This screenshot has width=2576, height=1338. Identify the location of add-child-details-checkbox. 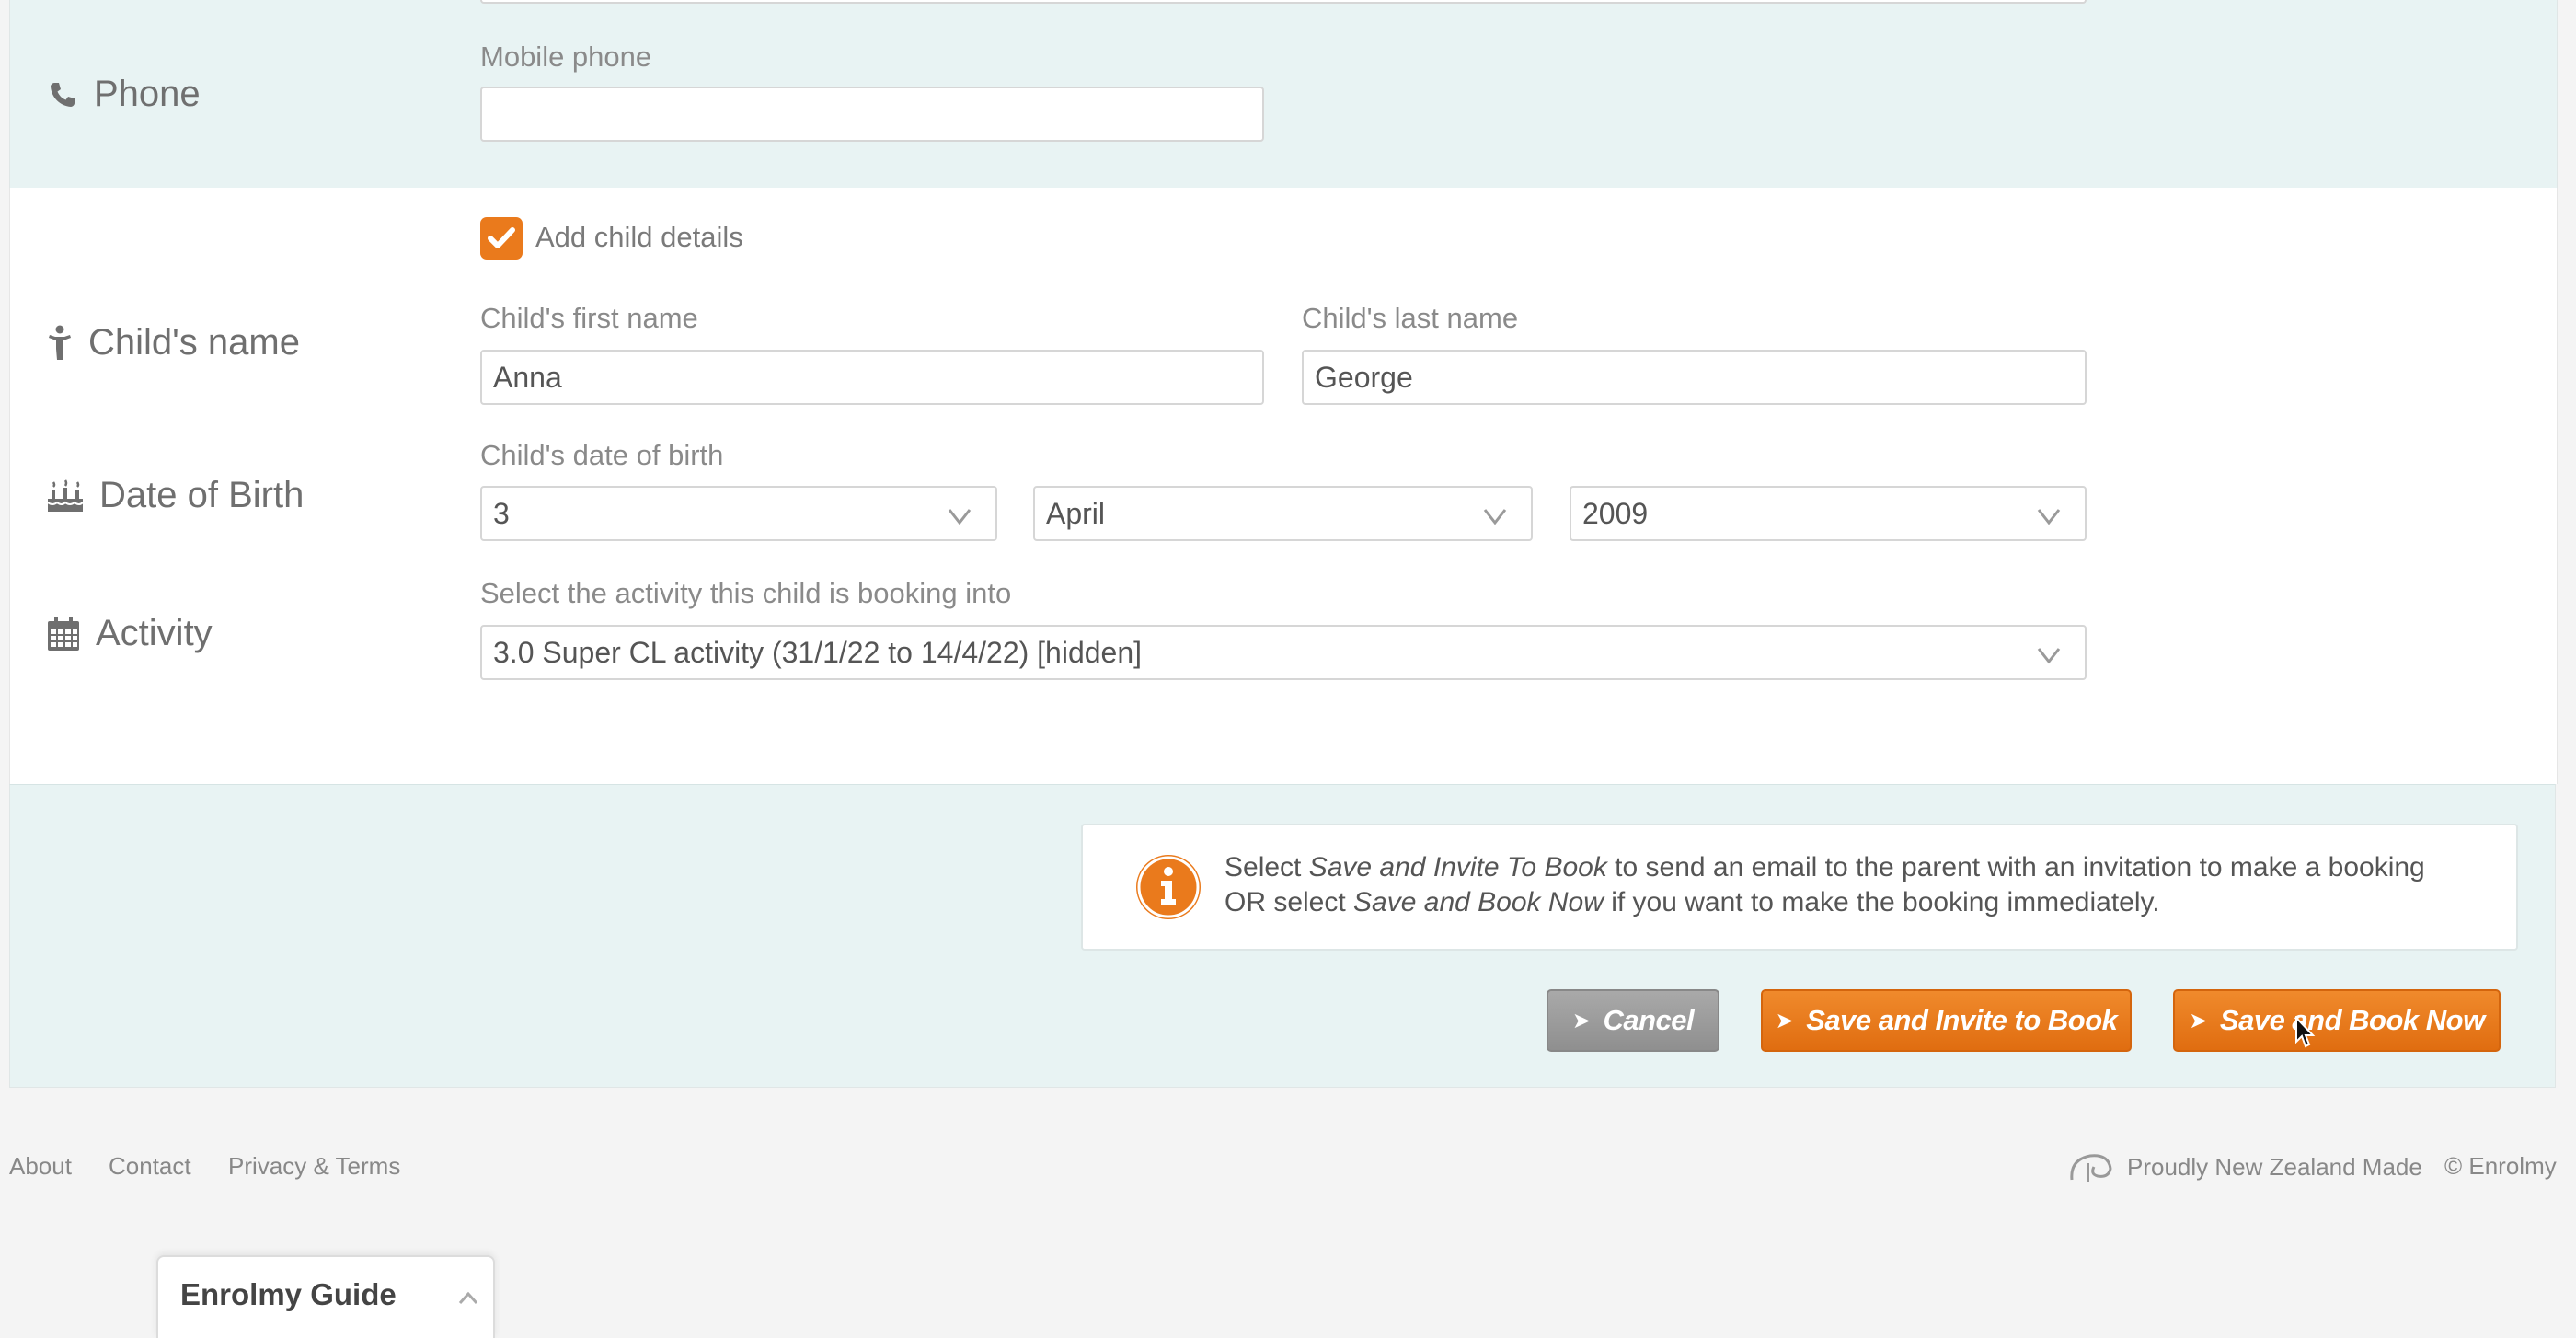
(501, 239).